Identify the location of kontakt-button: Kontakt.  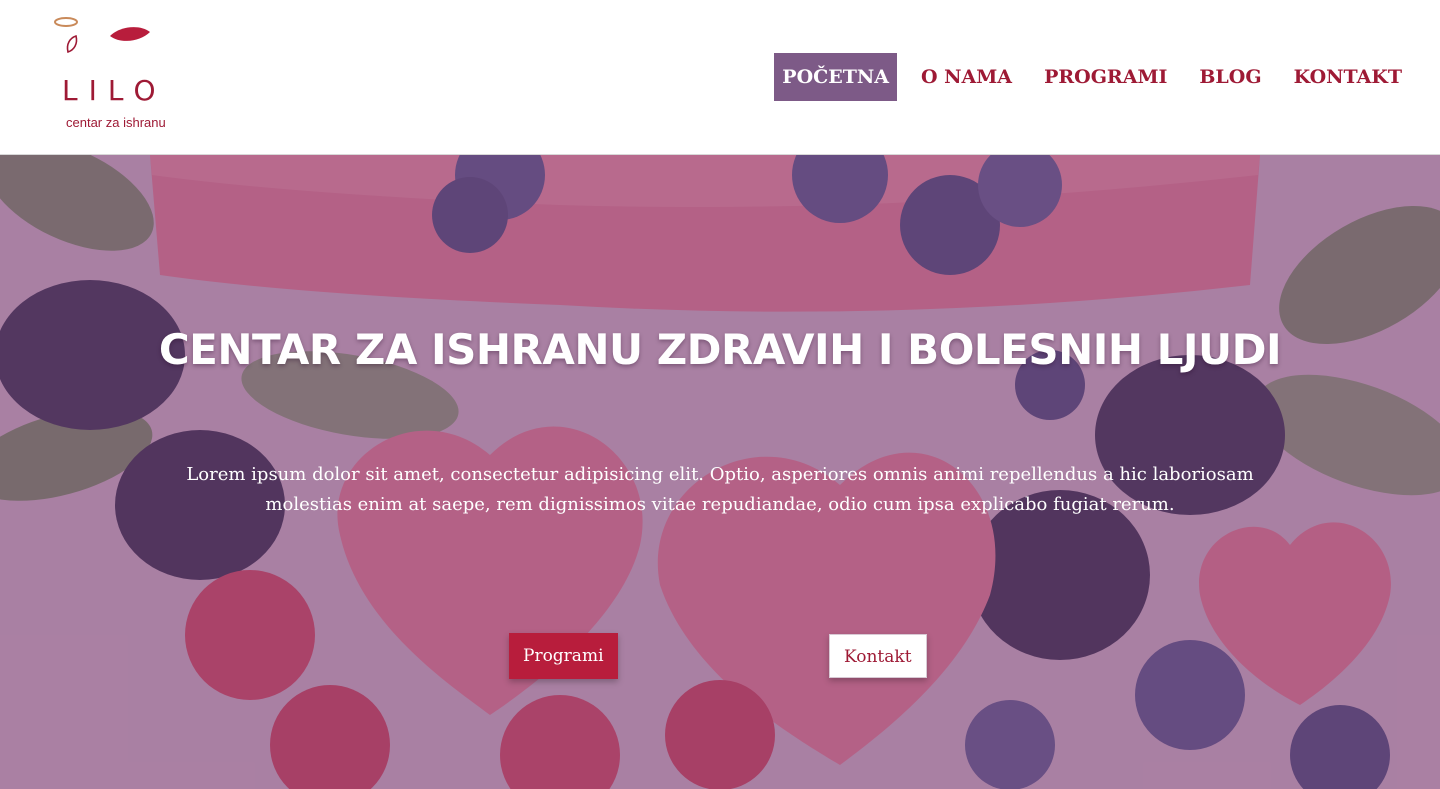
(878, 656).